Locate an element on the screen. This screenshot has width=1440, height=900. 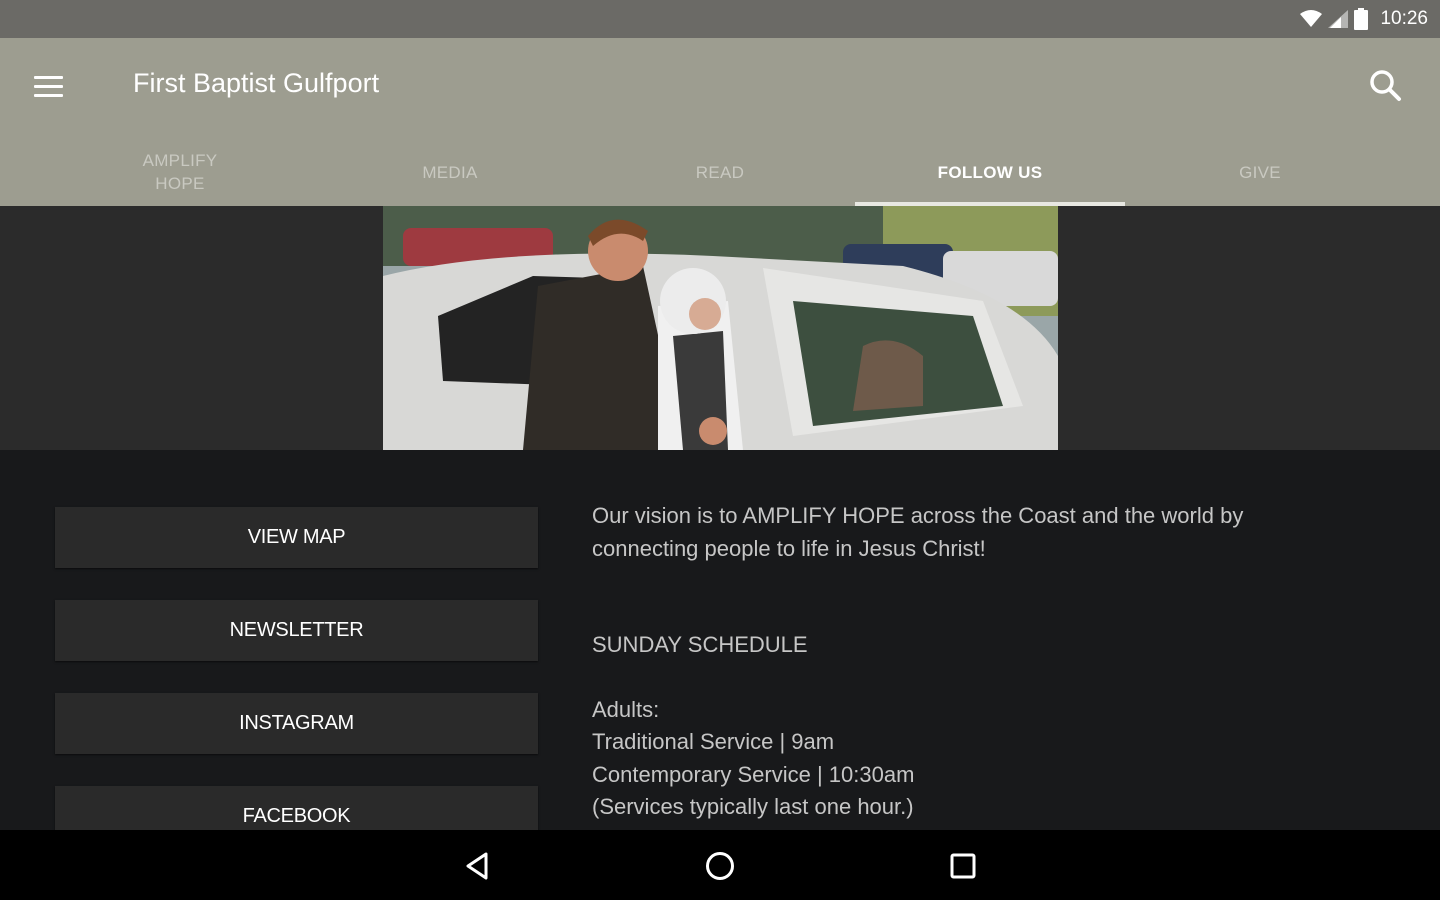
clock: 10:26 is located at coordinates (1404, 18).